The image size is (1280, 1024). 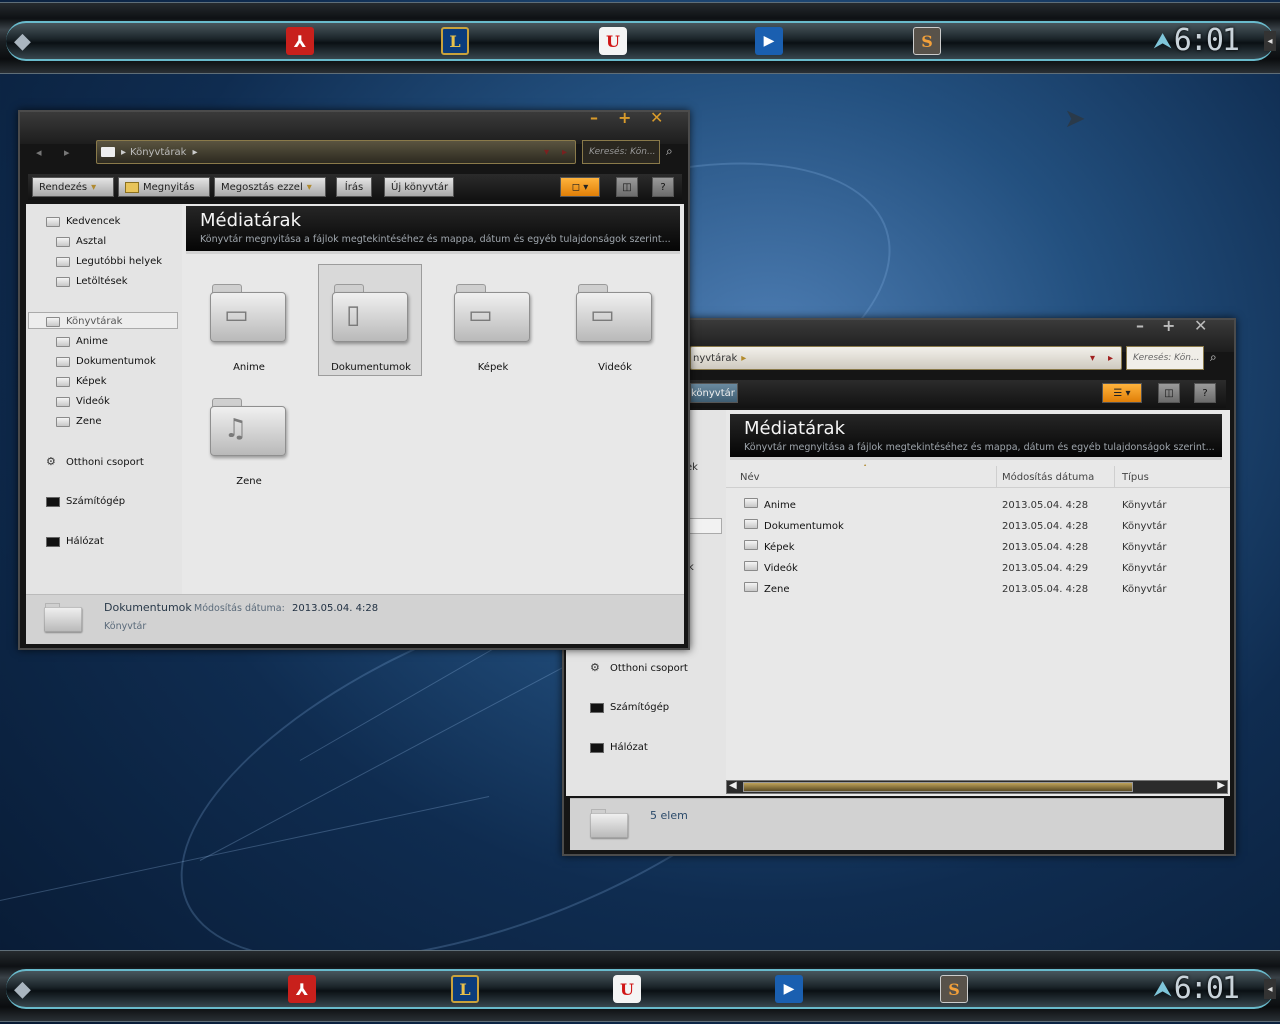 I want to click on table-row: Videók, so click(x=771, y=567).